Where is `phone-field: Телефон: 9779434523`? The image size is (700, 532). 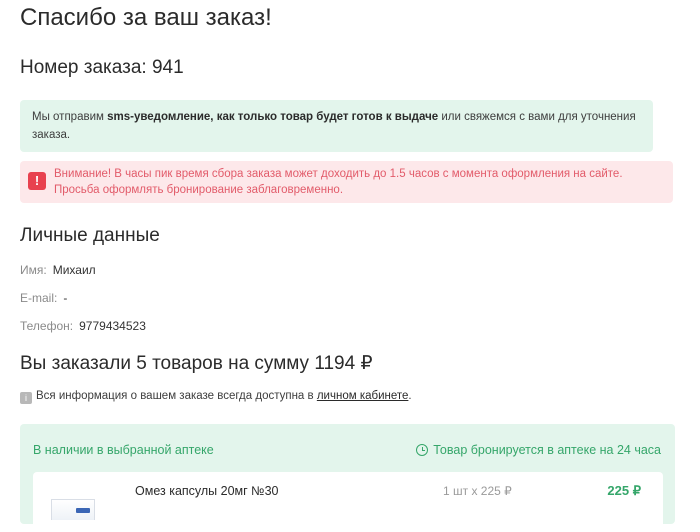
phone-field: Телефон: 9779434523 is located at coordinates (83, 326).